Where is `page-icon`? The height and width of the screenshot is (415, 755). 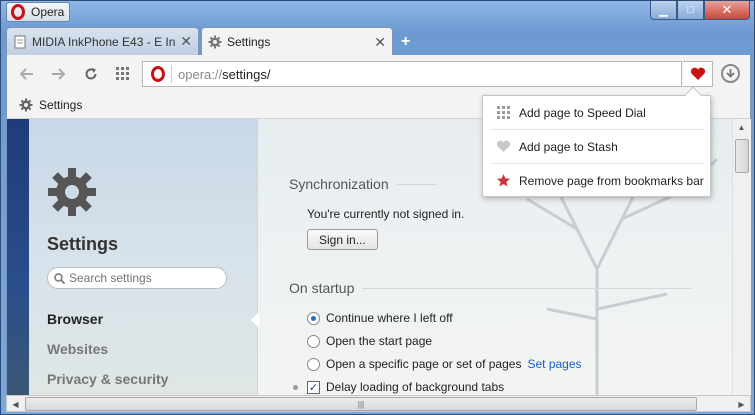
page-icon is located at coordinates (20, 41).